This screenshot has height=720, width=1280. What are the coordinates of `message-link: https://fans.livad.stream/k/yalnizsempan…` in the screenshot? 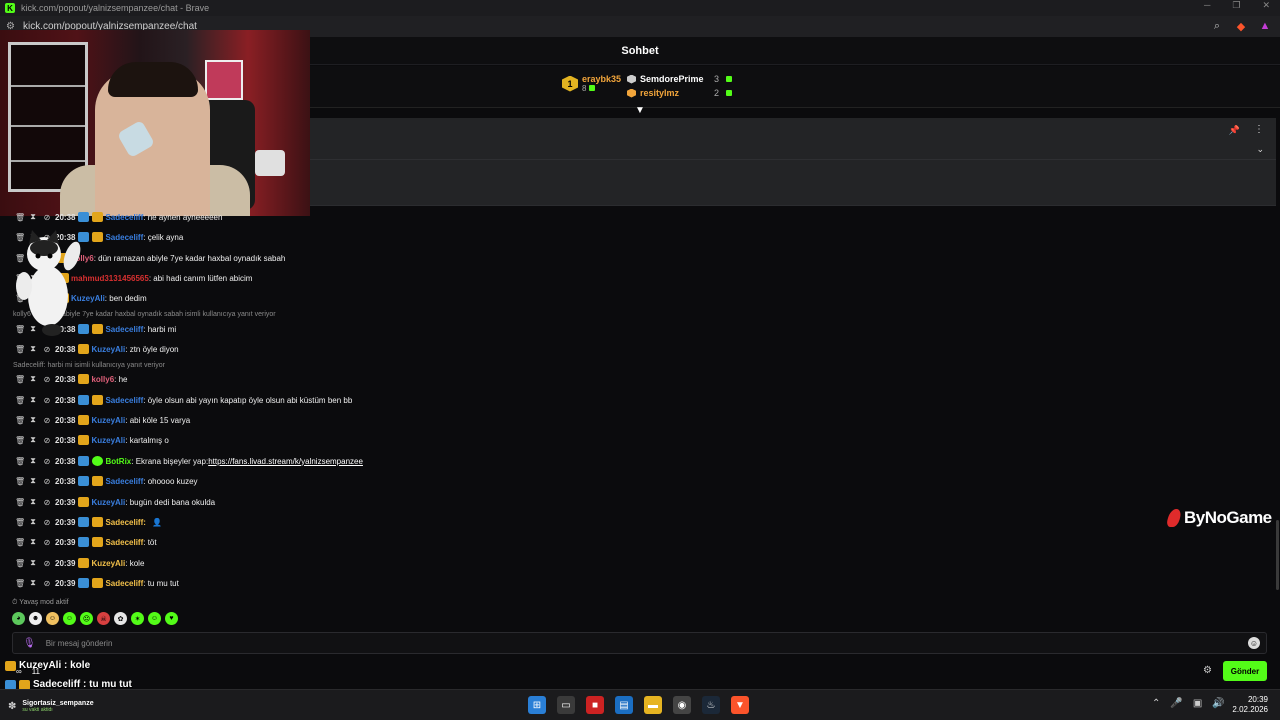 It's located at (285, 461).